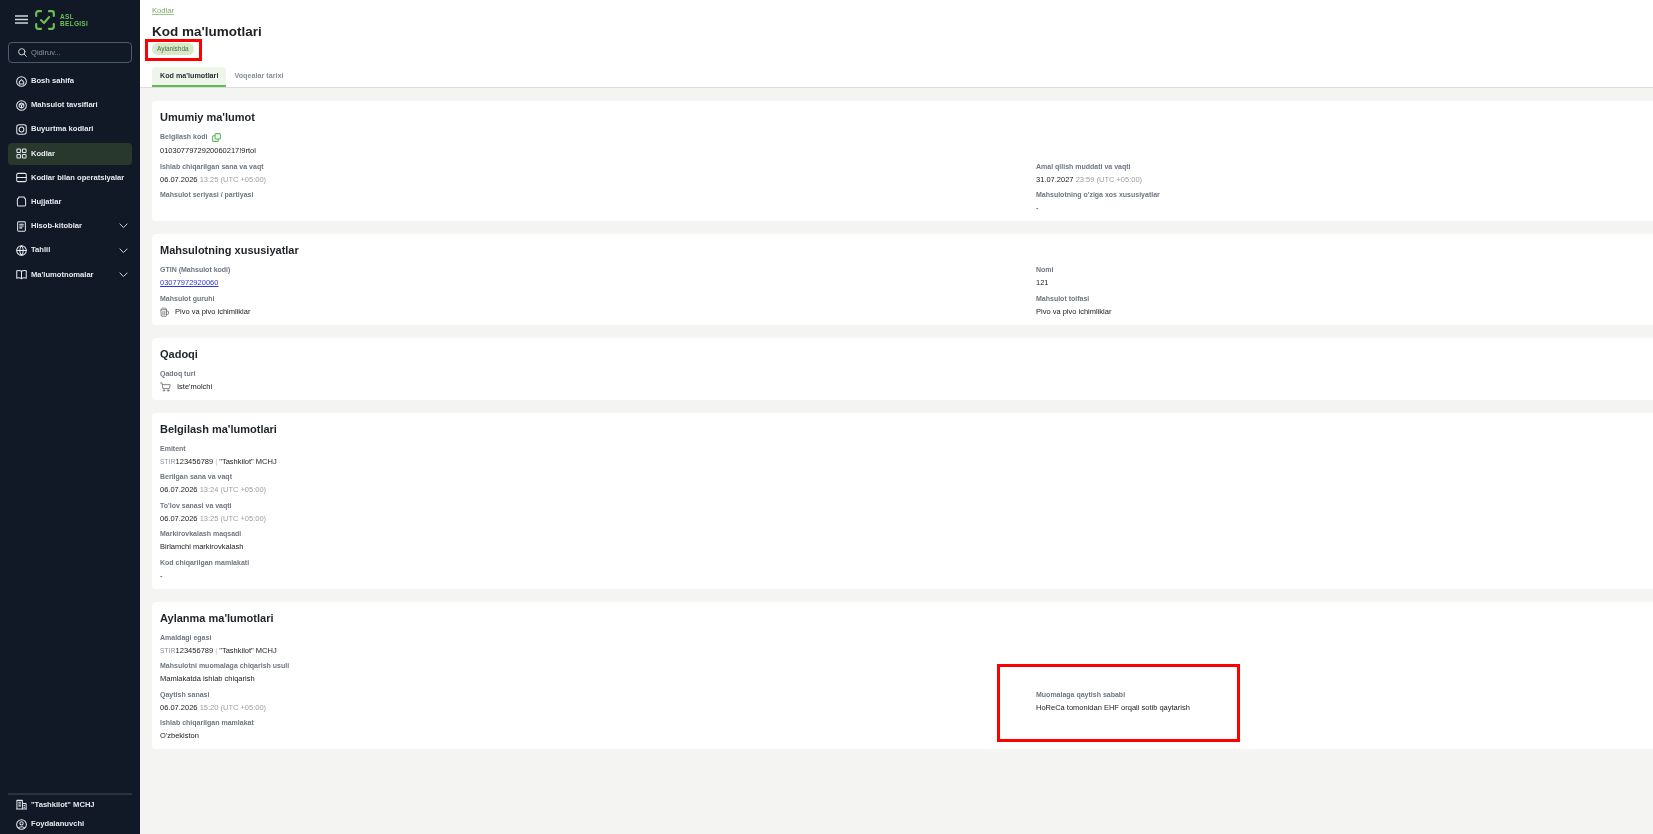 The height and width of the screenshot is (834, 1653). Describe the element at coordinates (21, 805) in the screenshot. I see `building-icon` at that location.